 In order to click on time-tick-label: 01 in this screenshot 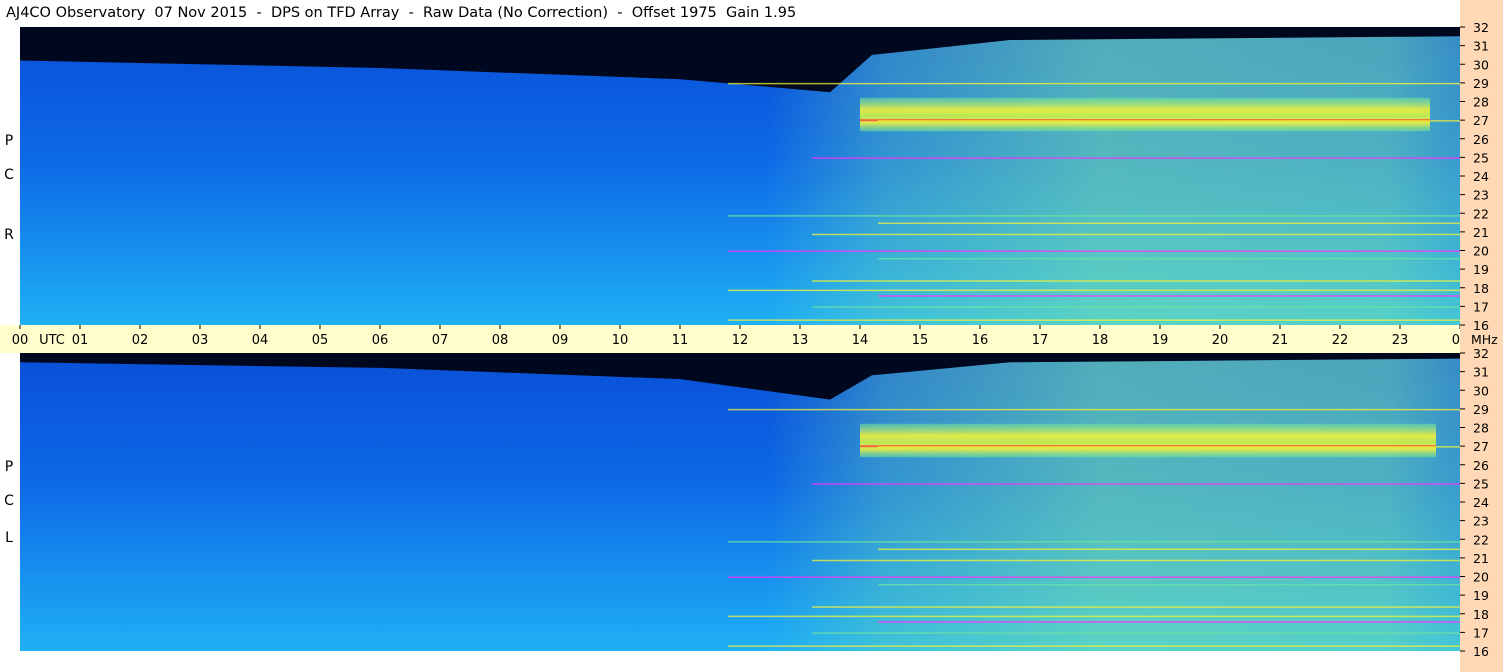, I will do `click(80, 340)`.